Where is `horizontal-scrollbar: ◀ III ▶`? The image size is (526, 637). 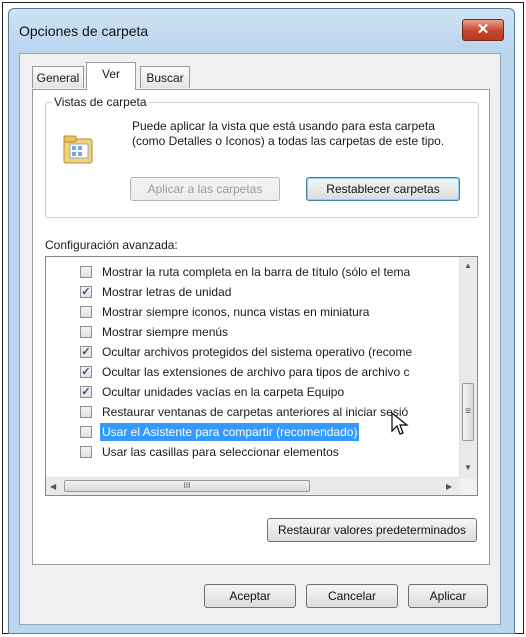
horizontal-scrollbar: ◀ III ▶ is located at coordinates (253, 486).